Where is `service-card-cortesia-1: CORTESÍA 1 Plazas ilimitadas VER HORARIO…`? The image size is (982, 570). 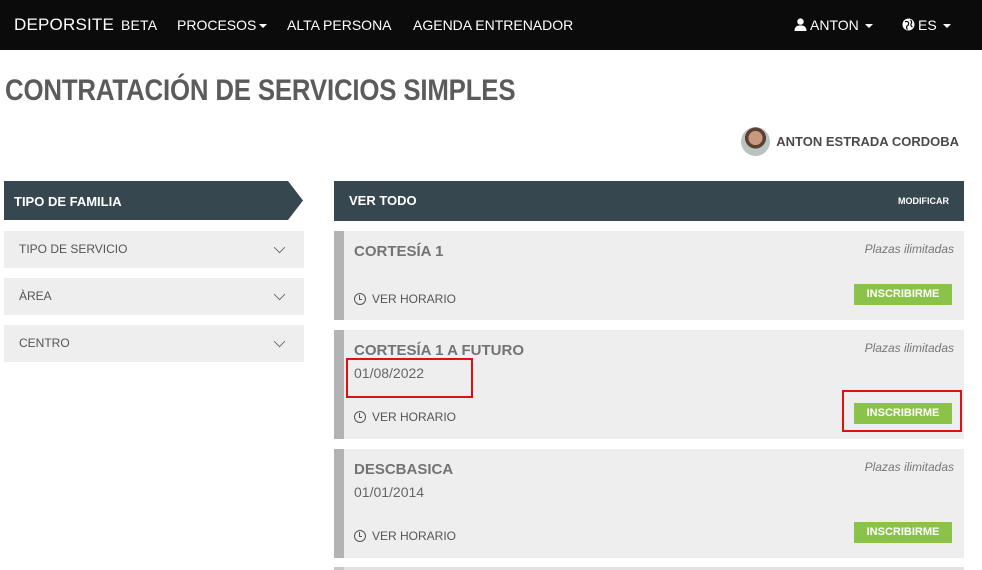
service-card-cortesia-1: CORTESÍA 1 Plazas ilimitadas VER HORARIO… is located at coordinates (649, 275).